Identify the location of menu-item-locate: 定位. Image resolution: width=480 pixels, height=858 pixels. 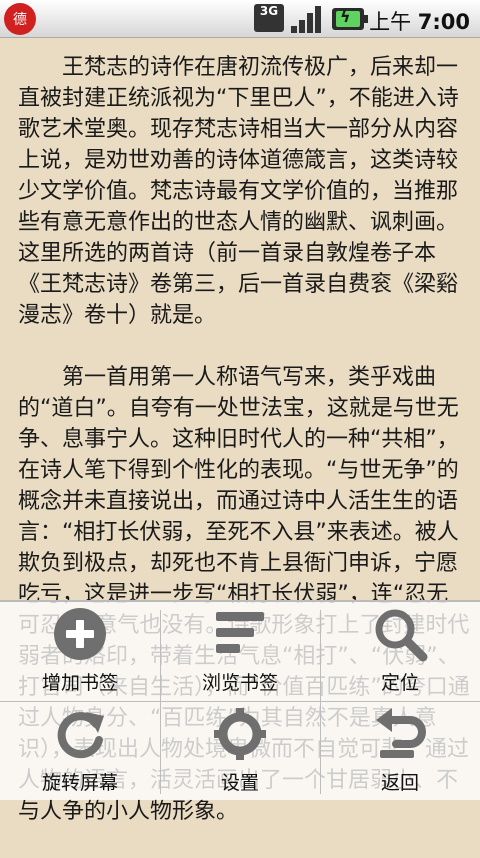
(400, 651).